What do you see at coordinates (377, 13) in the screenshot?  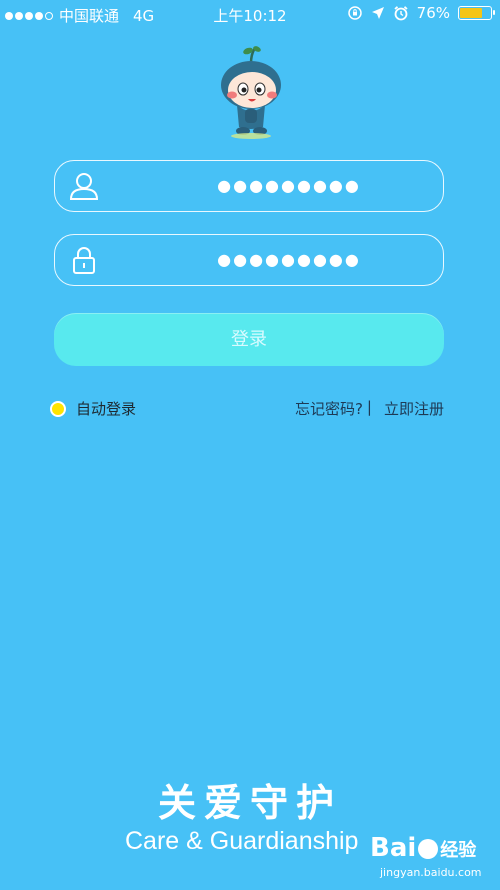 I see `location-arrow-icon` at bounding box center [377, 13].